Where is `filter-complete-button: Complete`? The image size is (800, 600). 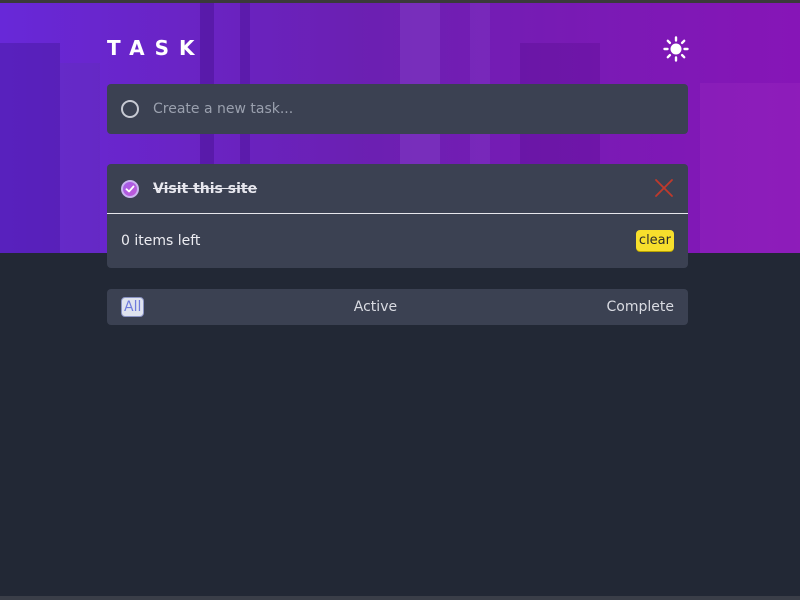
filter-complete-button: Complete is located at coordinates (640, 307).